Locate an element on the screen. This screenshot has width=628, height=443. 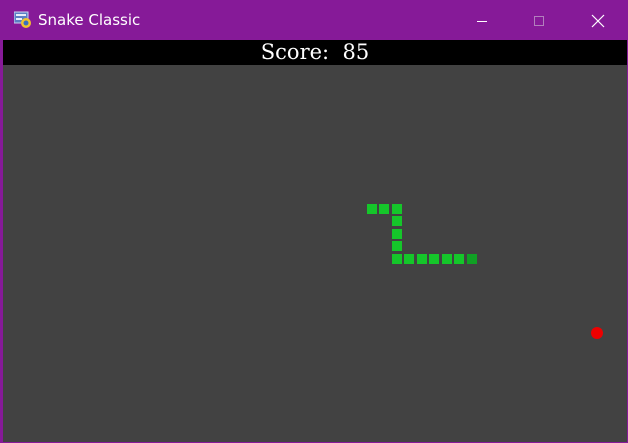
maximize-button is located at coordinates (539, 20).